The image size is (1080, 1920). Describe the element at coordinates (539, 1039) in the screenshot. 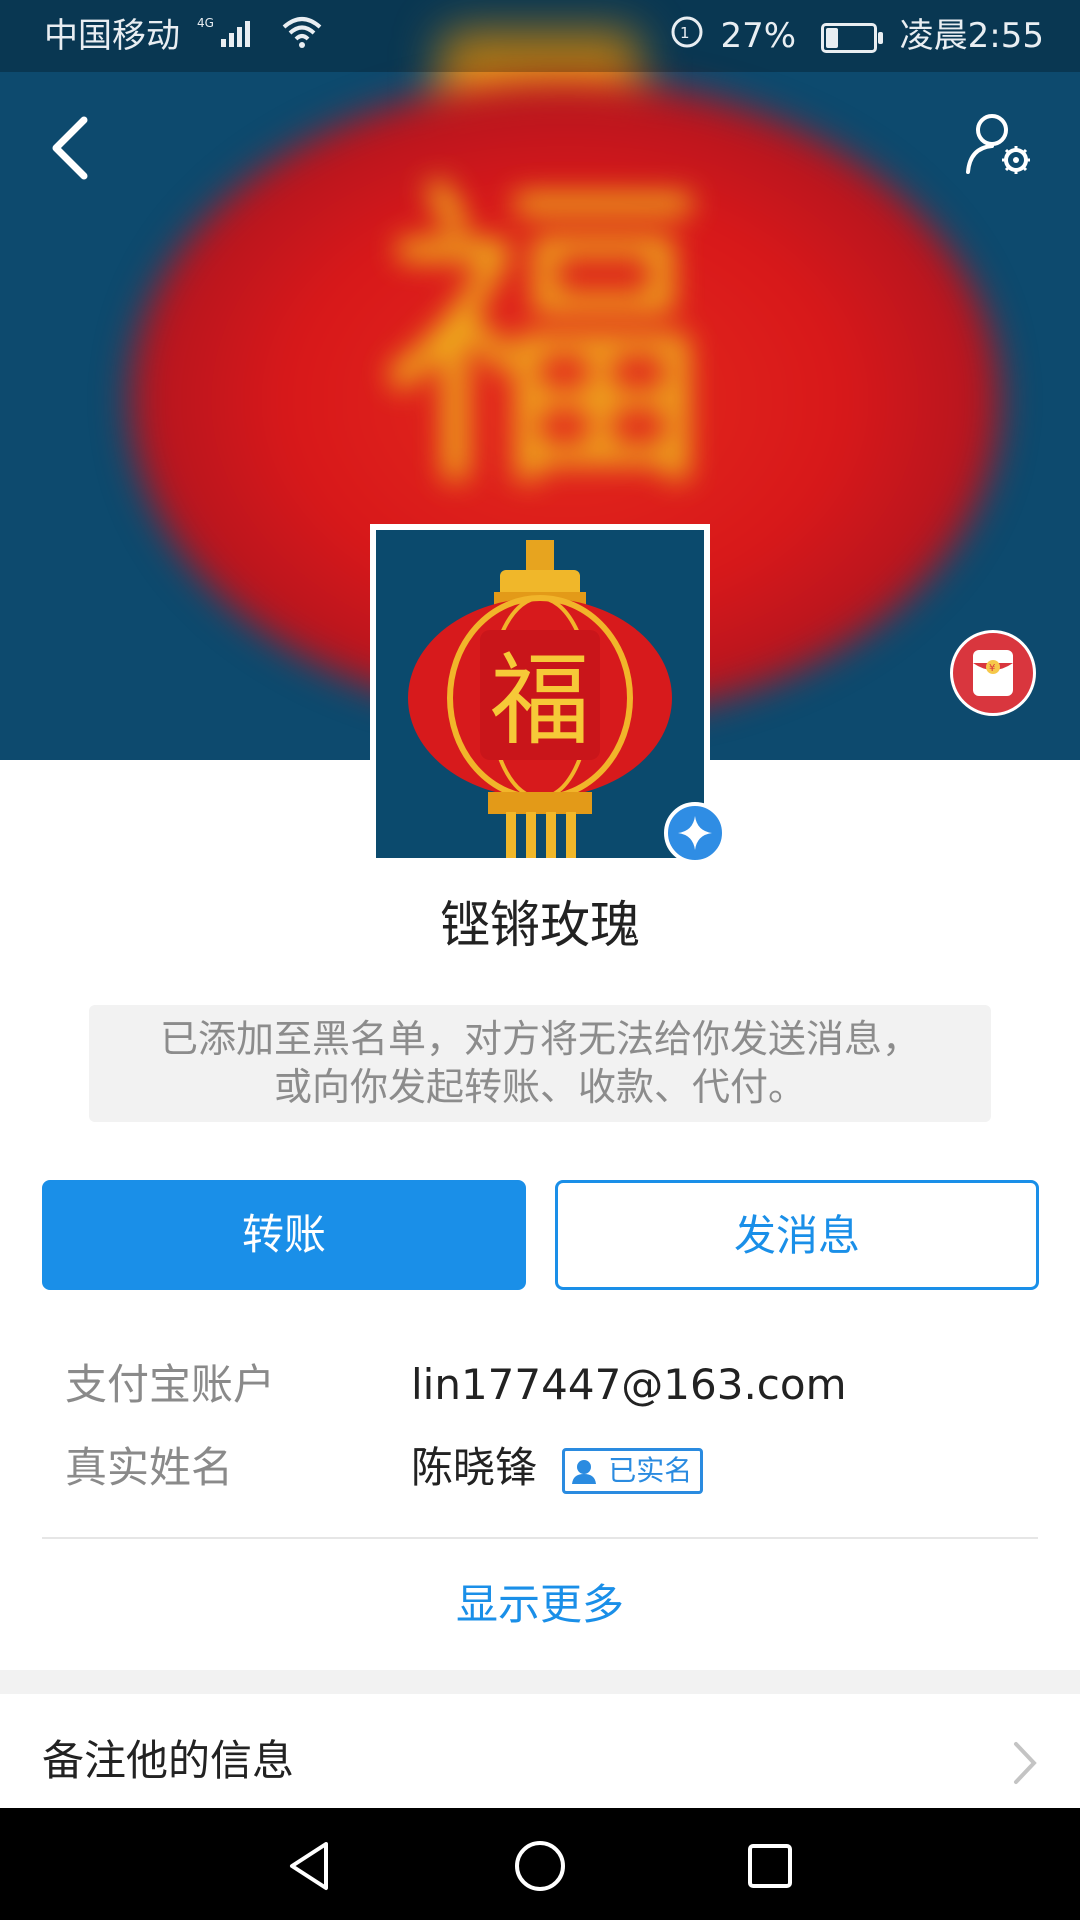

I see `notice-line-1: 已添加至黑名单，对方将无法给你发送消息，` at that location.